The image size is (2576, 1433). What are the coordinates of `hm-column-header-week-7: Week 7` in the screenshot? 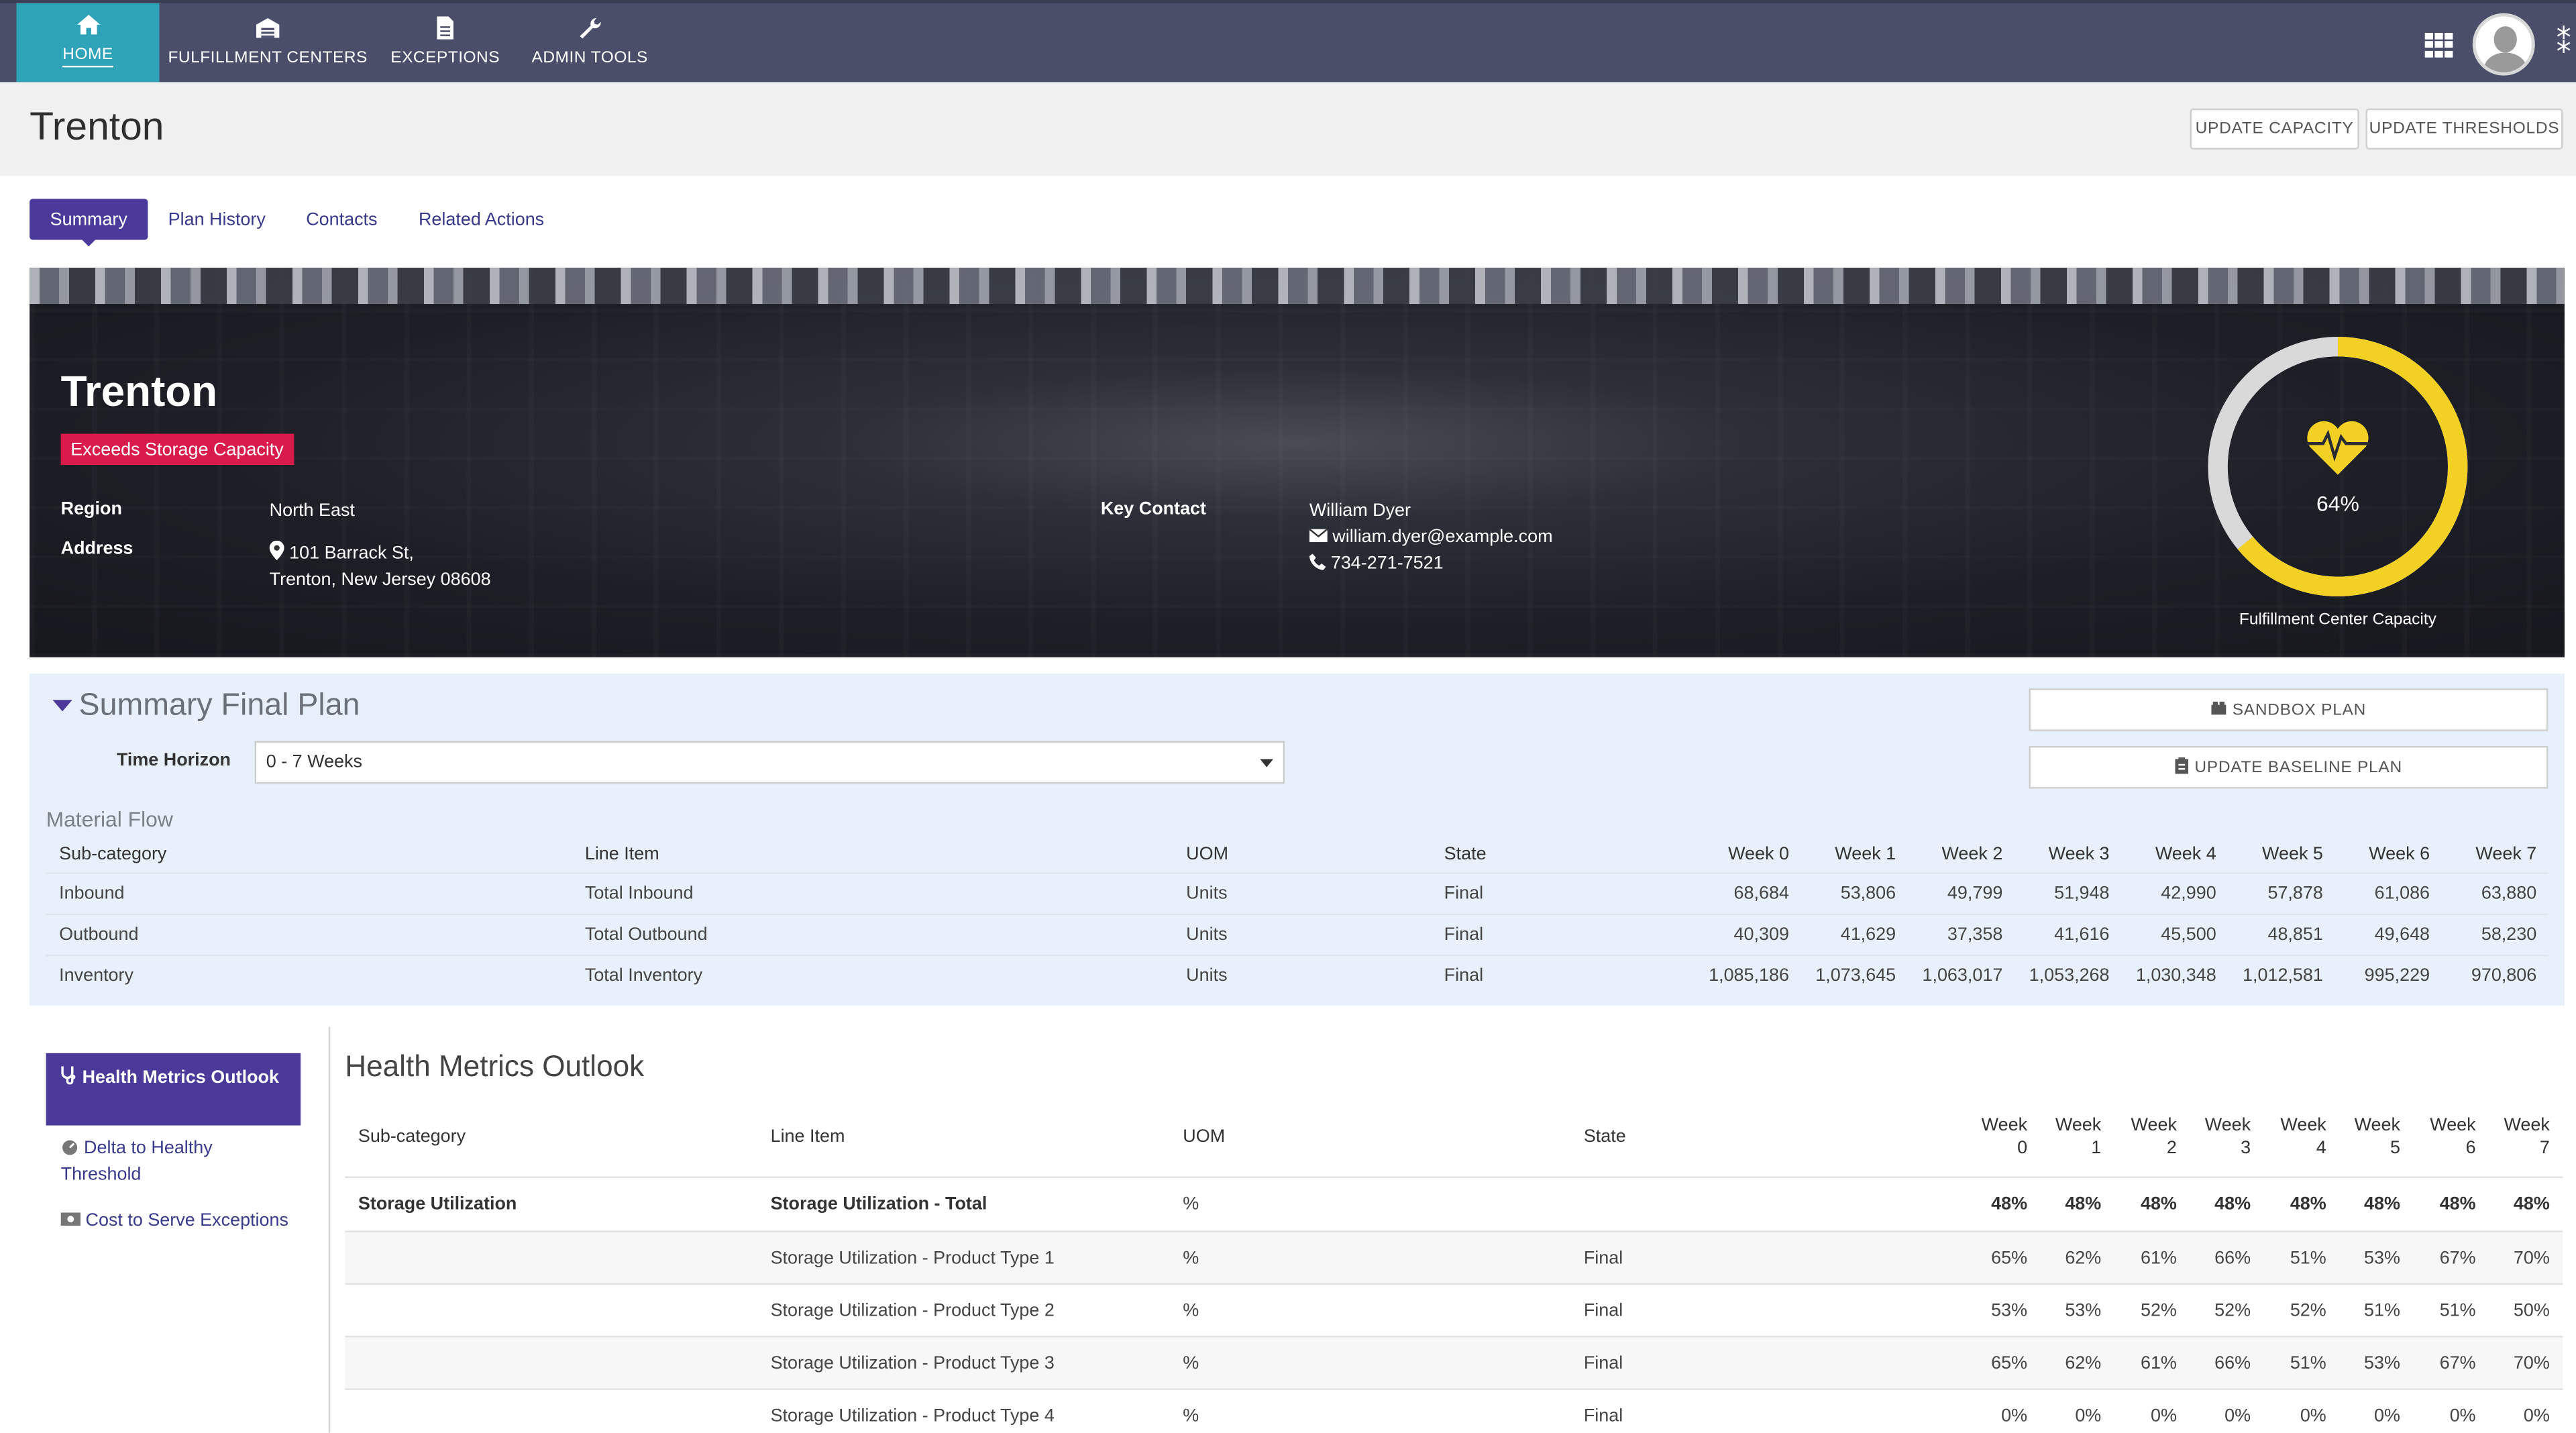 It's located at (2517, 1137).